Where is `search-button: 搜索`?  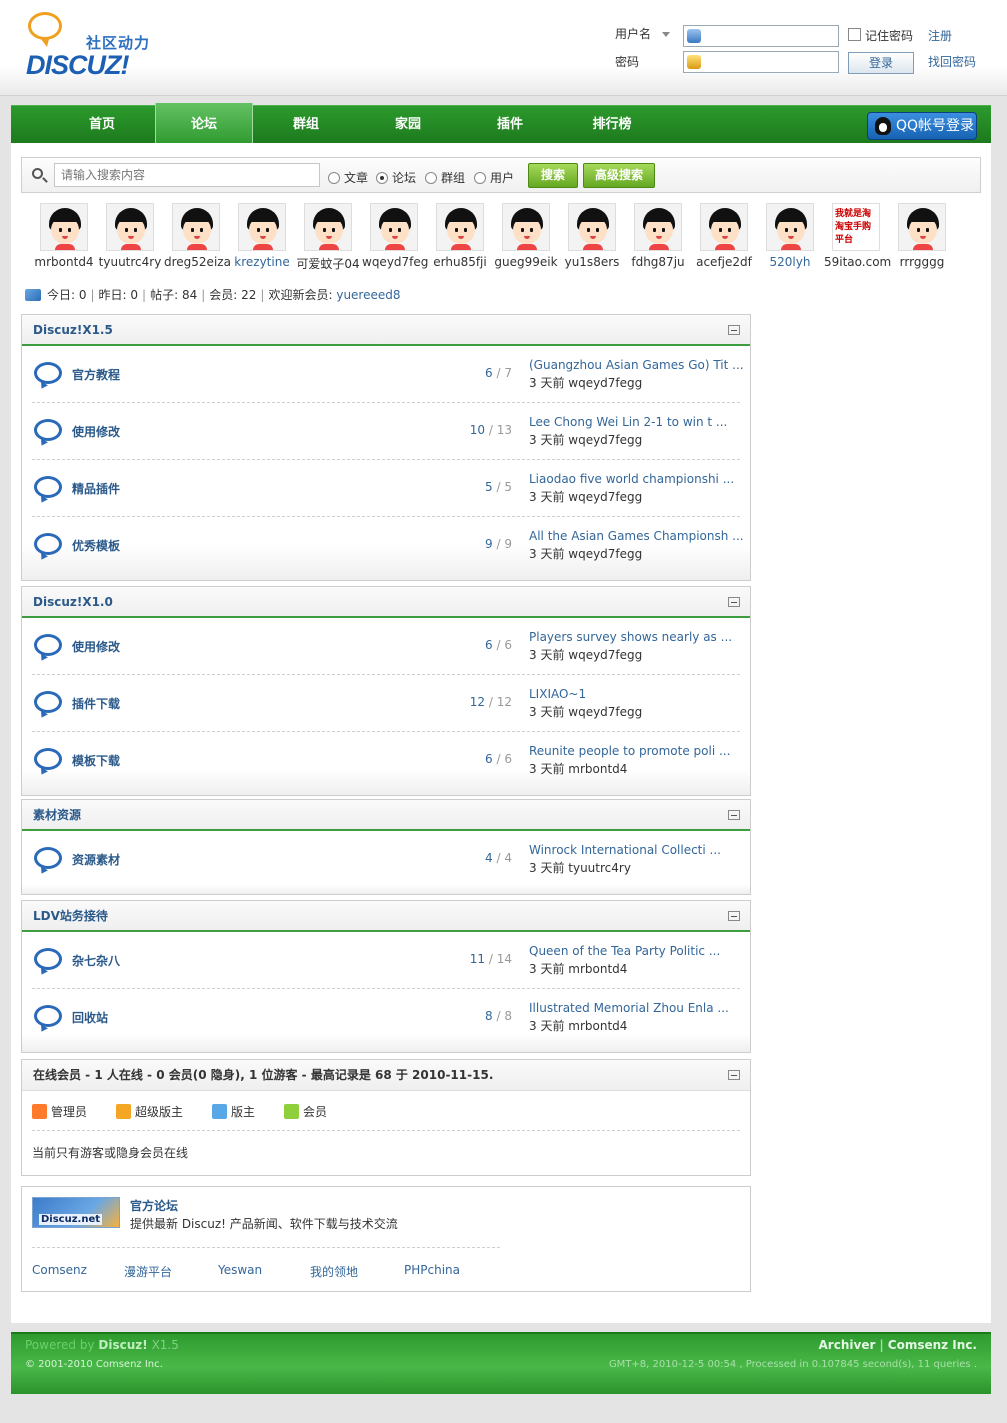
search-button: 搜索 is located at coordinates (553, 175).